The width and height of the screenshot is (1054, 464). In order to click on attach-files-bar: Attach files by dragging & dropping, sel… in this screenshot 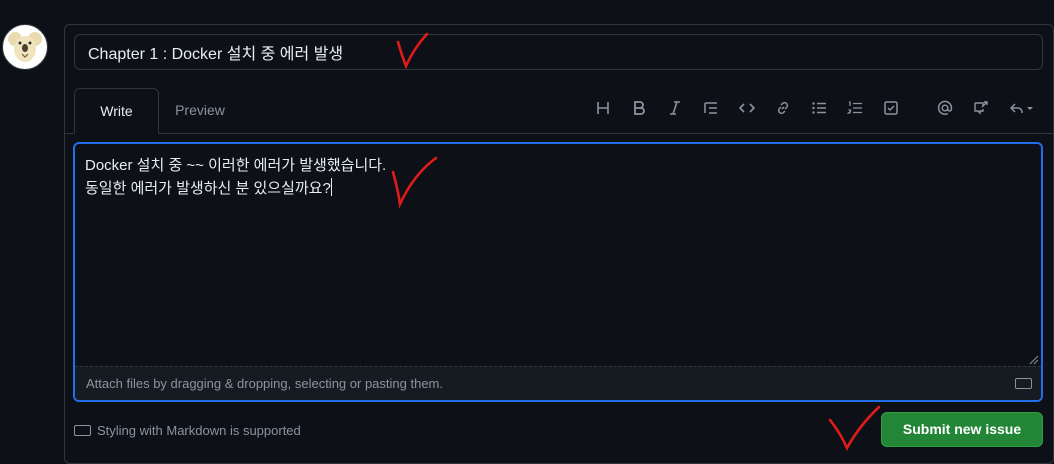, I will do `click(558, 383)`.